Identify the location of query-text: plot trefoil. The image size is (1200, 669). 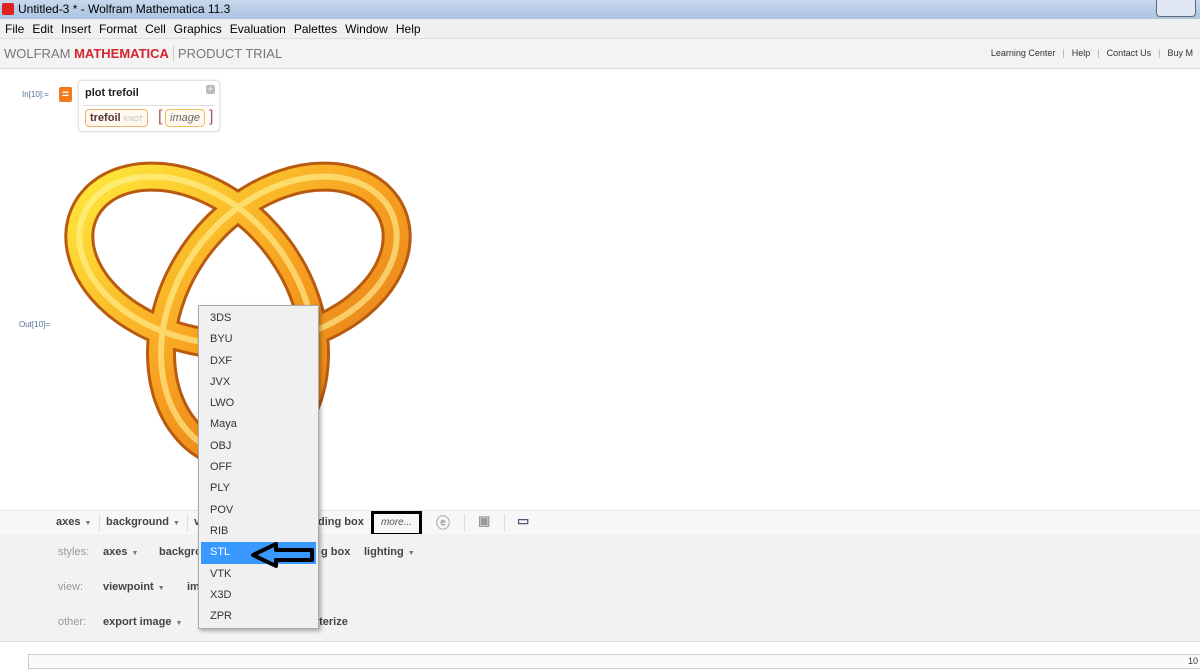
(112, 93).